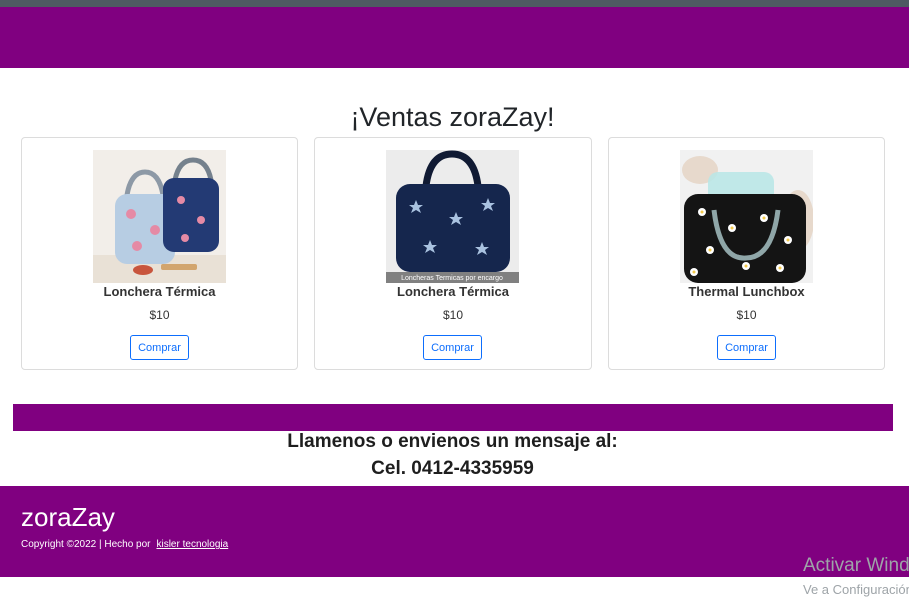 The height and width of the screenshot is (601, 909). What do you see at coordinates (86, 544) in the screenshot?
I see `copyright-label: Copyright ©2022 | Hecho por` at bounding box center [86, 544].